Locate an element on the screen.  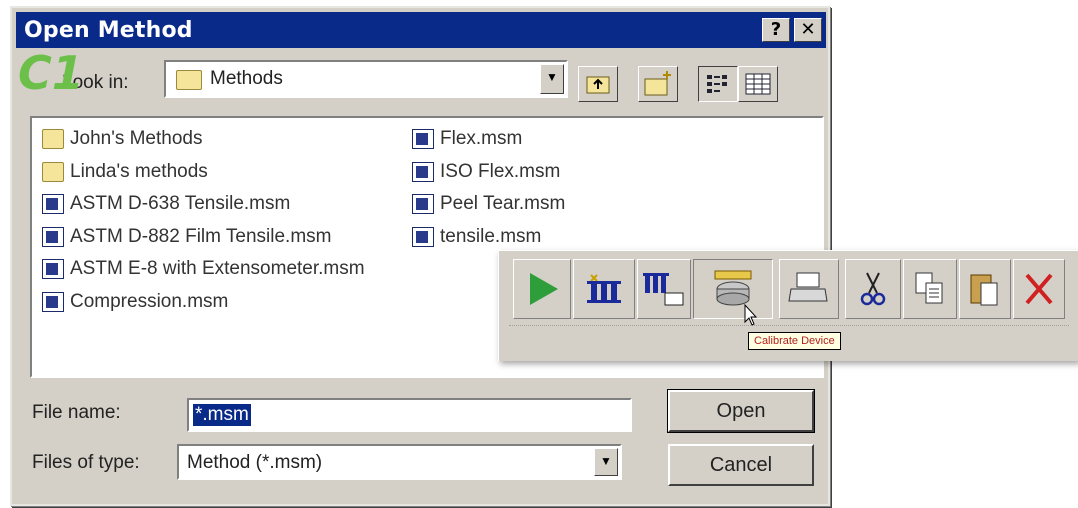
specimen-list-button is located at coordinates (664, 289).